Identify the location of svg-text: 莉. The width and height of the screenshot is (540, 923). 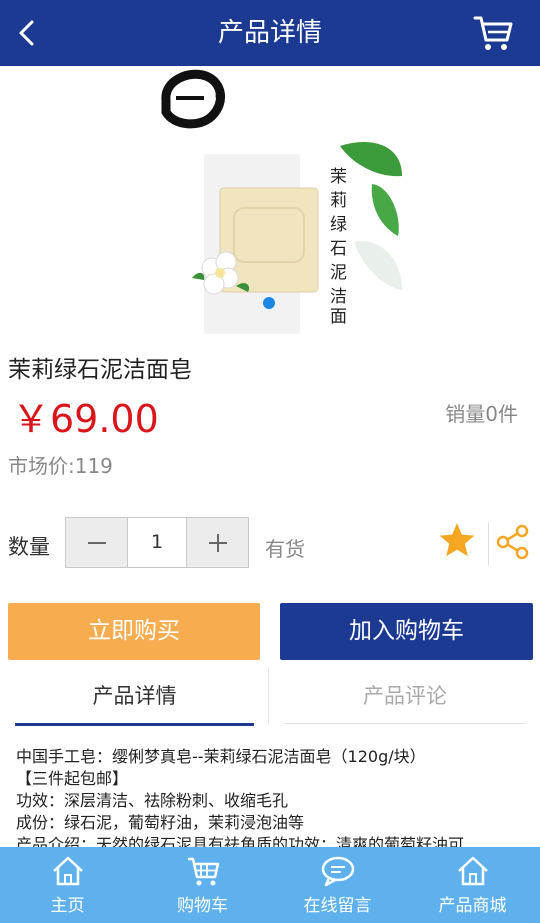
(338, 201).